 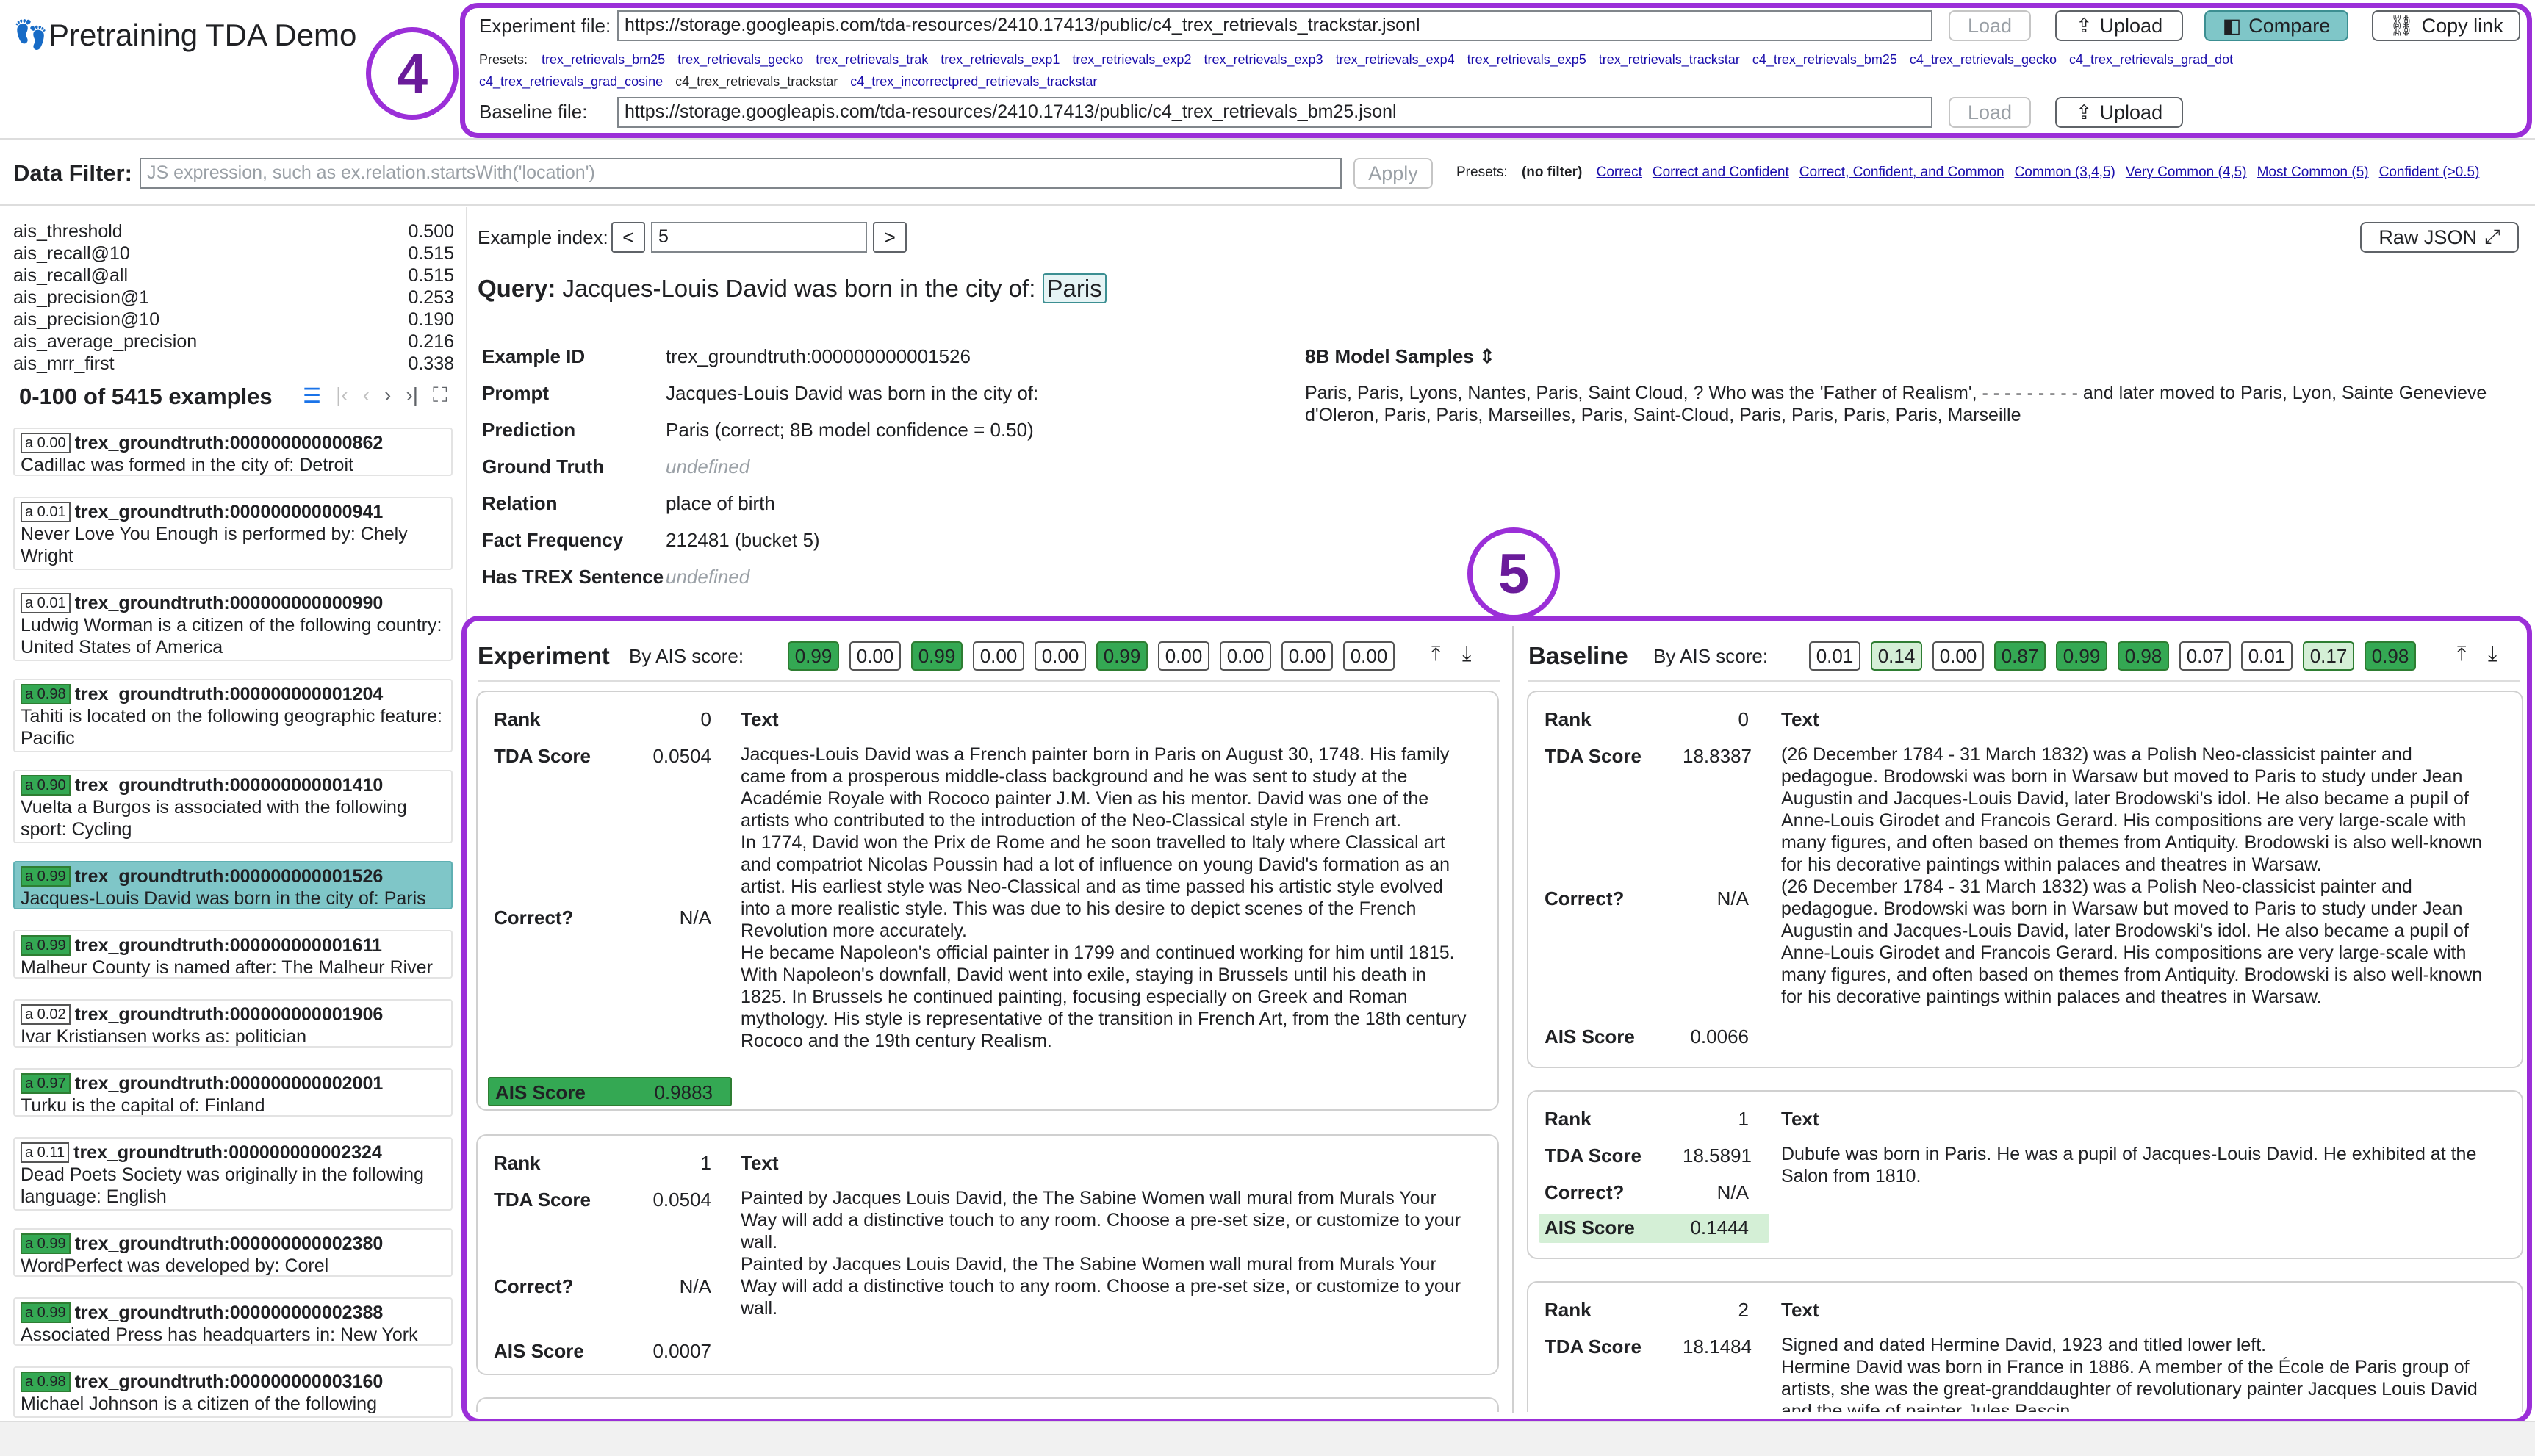 What do you see at coordinates (1901, 172) in the screenshot?
I see `filter-preset-link: Correct, Confident, and Common` at bounding box center [1901, 172].